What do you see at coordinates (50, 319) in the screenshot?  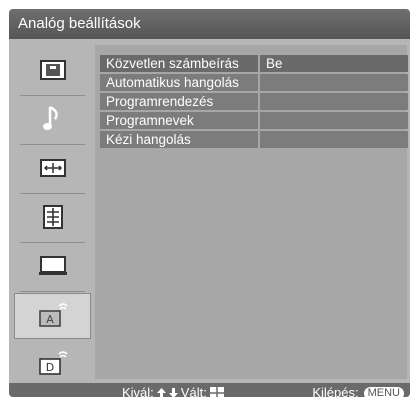 I see `svg-text: A` at bounding box center [50, 319].